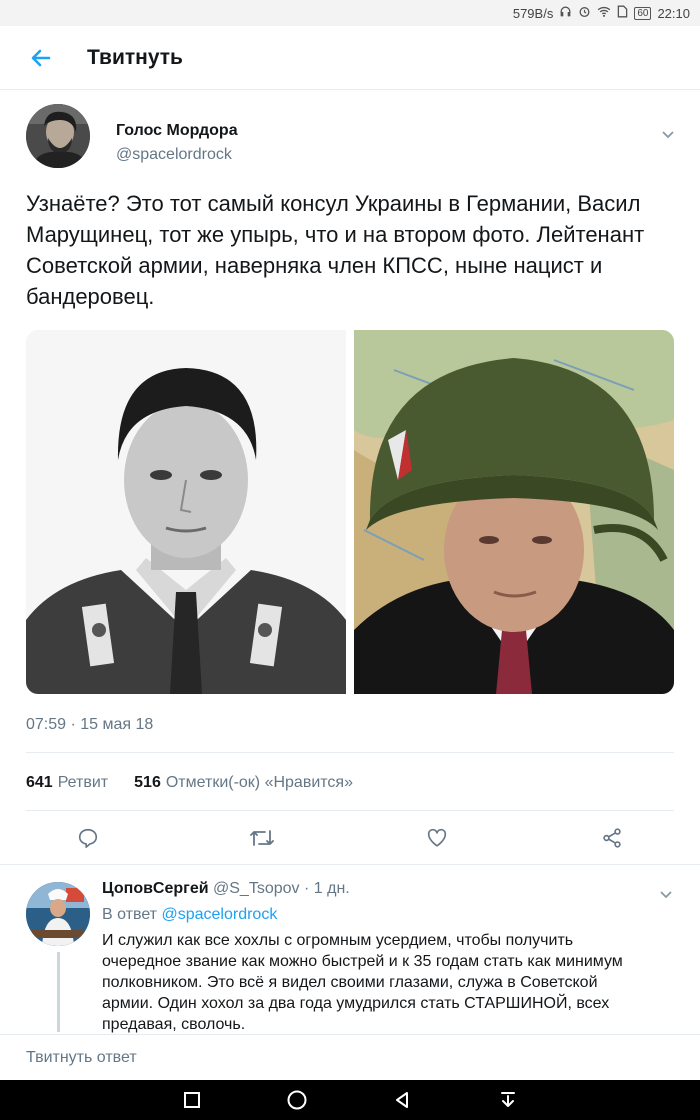  I want to click on reply-compose-input: Твитнуть ответ, so click(350, 1057).